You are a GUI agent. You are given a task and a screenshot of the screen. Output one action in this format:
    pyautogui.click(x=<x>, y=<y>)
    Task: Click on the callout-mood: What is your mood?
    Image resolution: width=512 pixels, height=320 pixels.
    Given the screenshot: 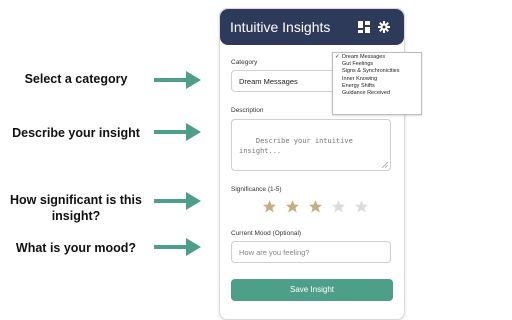 What is the action you would take?
    pyautogui.click(x=76, y=248)
    